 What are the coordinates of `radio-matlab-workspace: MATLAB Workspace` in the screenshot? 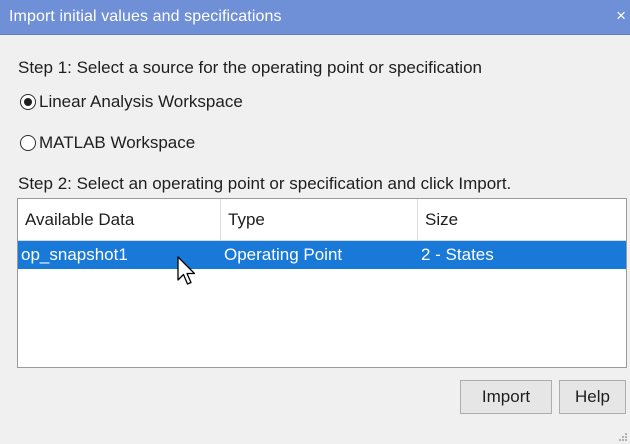 It's located at (107, 143).